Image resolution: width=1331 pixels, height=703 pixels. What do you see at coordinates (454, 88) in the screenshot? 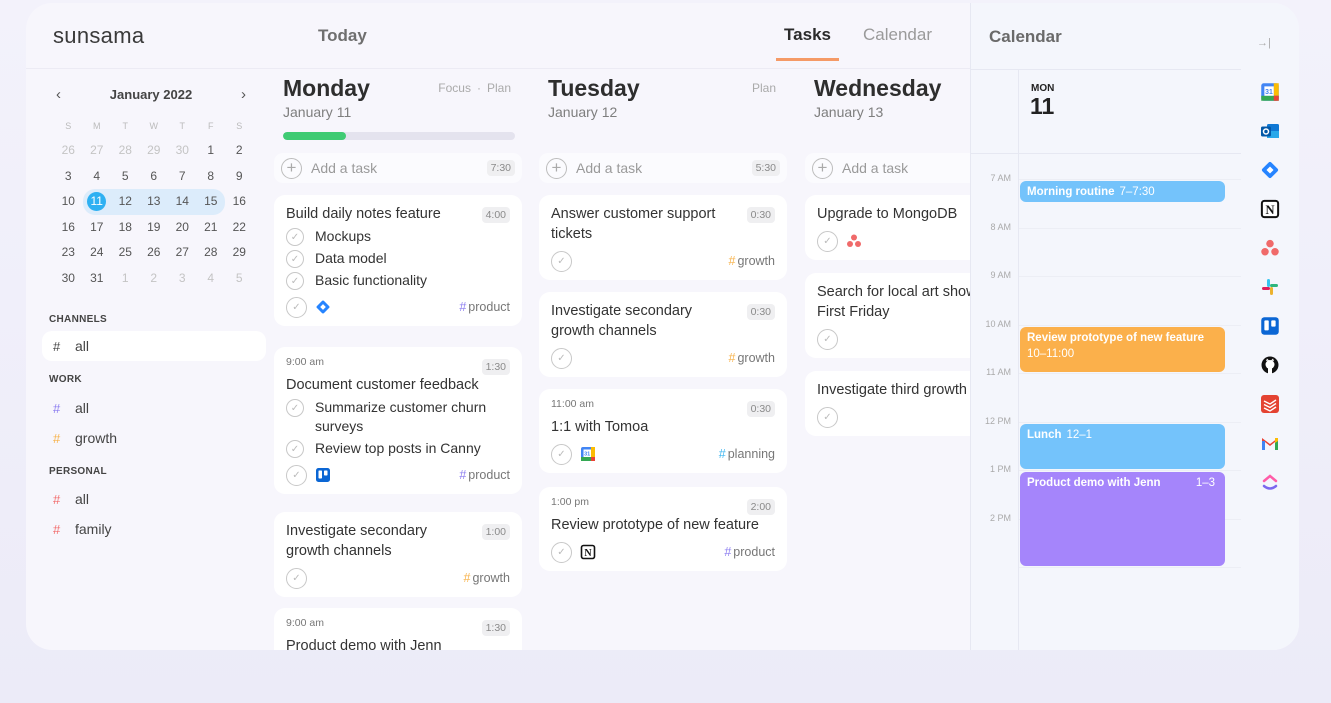
I see `day-action-focus: Focus` at bounding box center [454, 88].